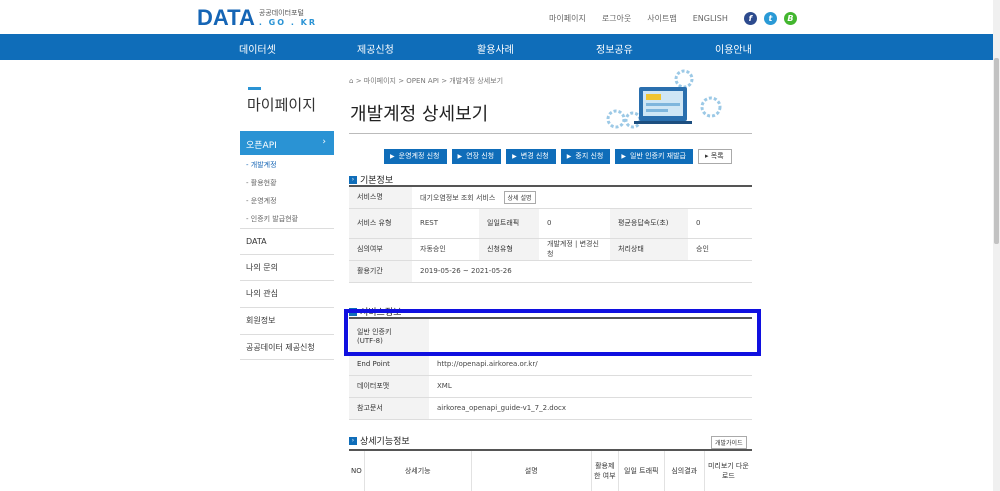 The width and height of the screenshot is (1000, 491). I want to click on col-no: NO, so click(357, 470).